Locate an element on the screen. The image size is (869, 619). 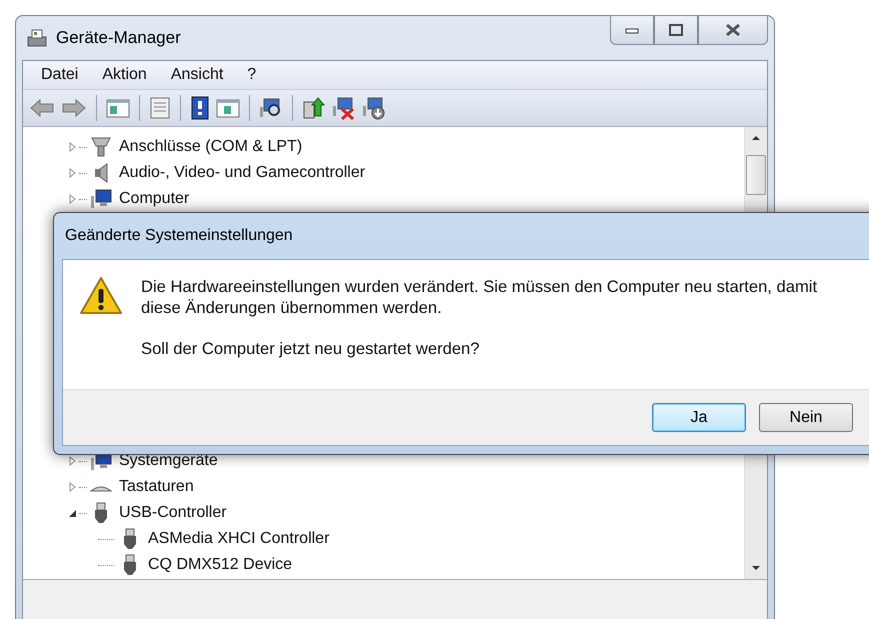
monitor-icon is located at coordinates (101, 199).